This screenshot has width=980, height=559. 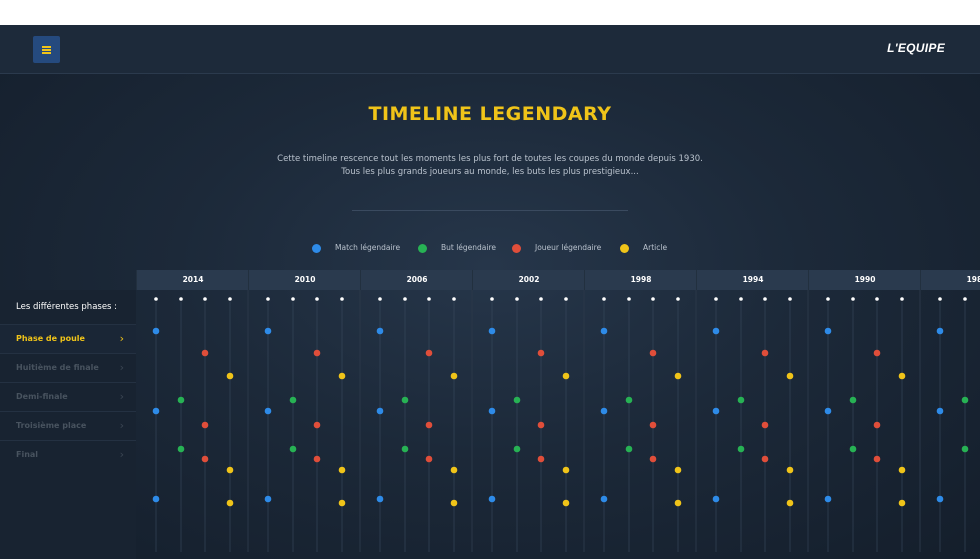 What do you see at coordinates (950, 280) in the screenshot?
I see `year-column-header: 1986` at bounding box center [950, 280].